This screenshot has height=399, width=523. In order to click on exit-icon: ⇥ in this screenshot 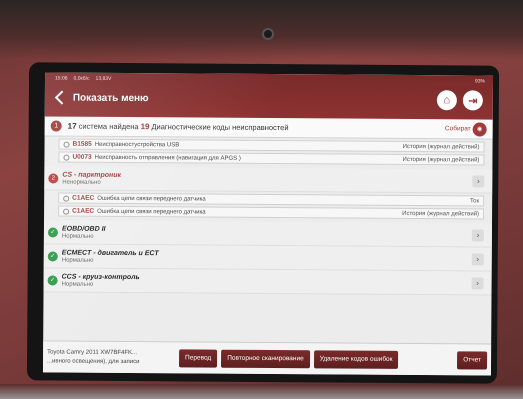, I will do `click(472, 100)`.